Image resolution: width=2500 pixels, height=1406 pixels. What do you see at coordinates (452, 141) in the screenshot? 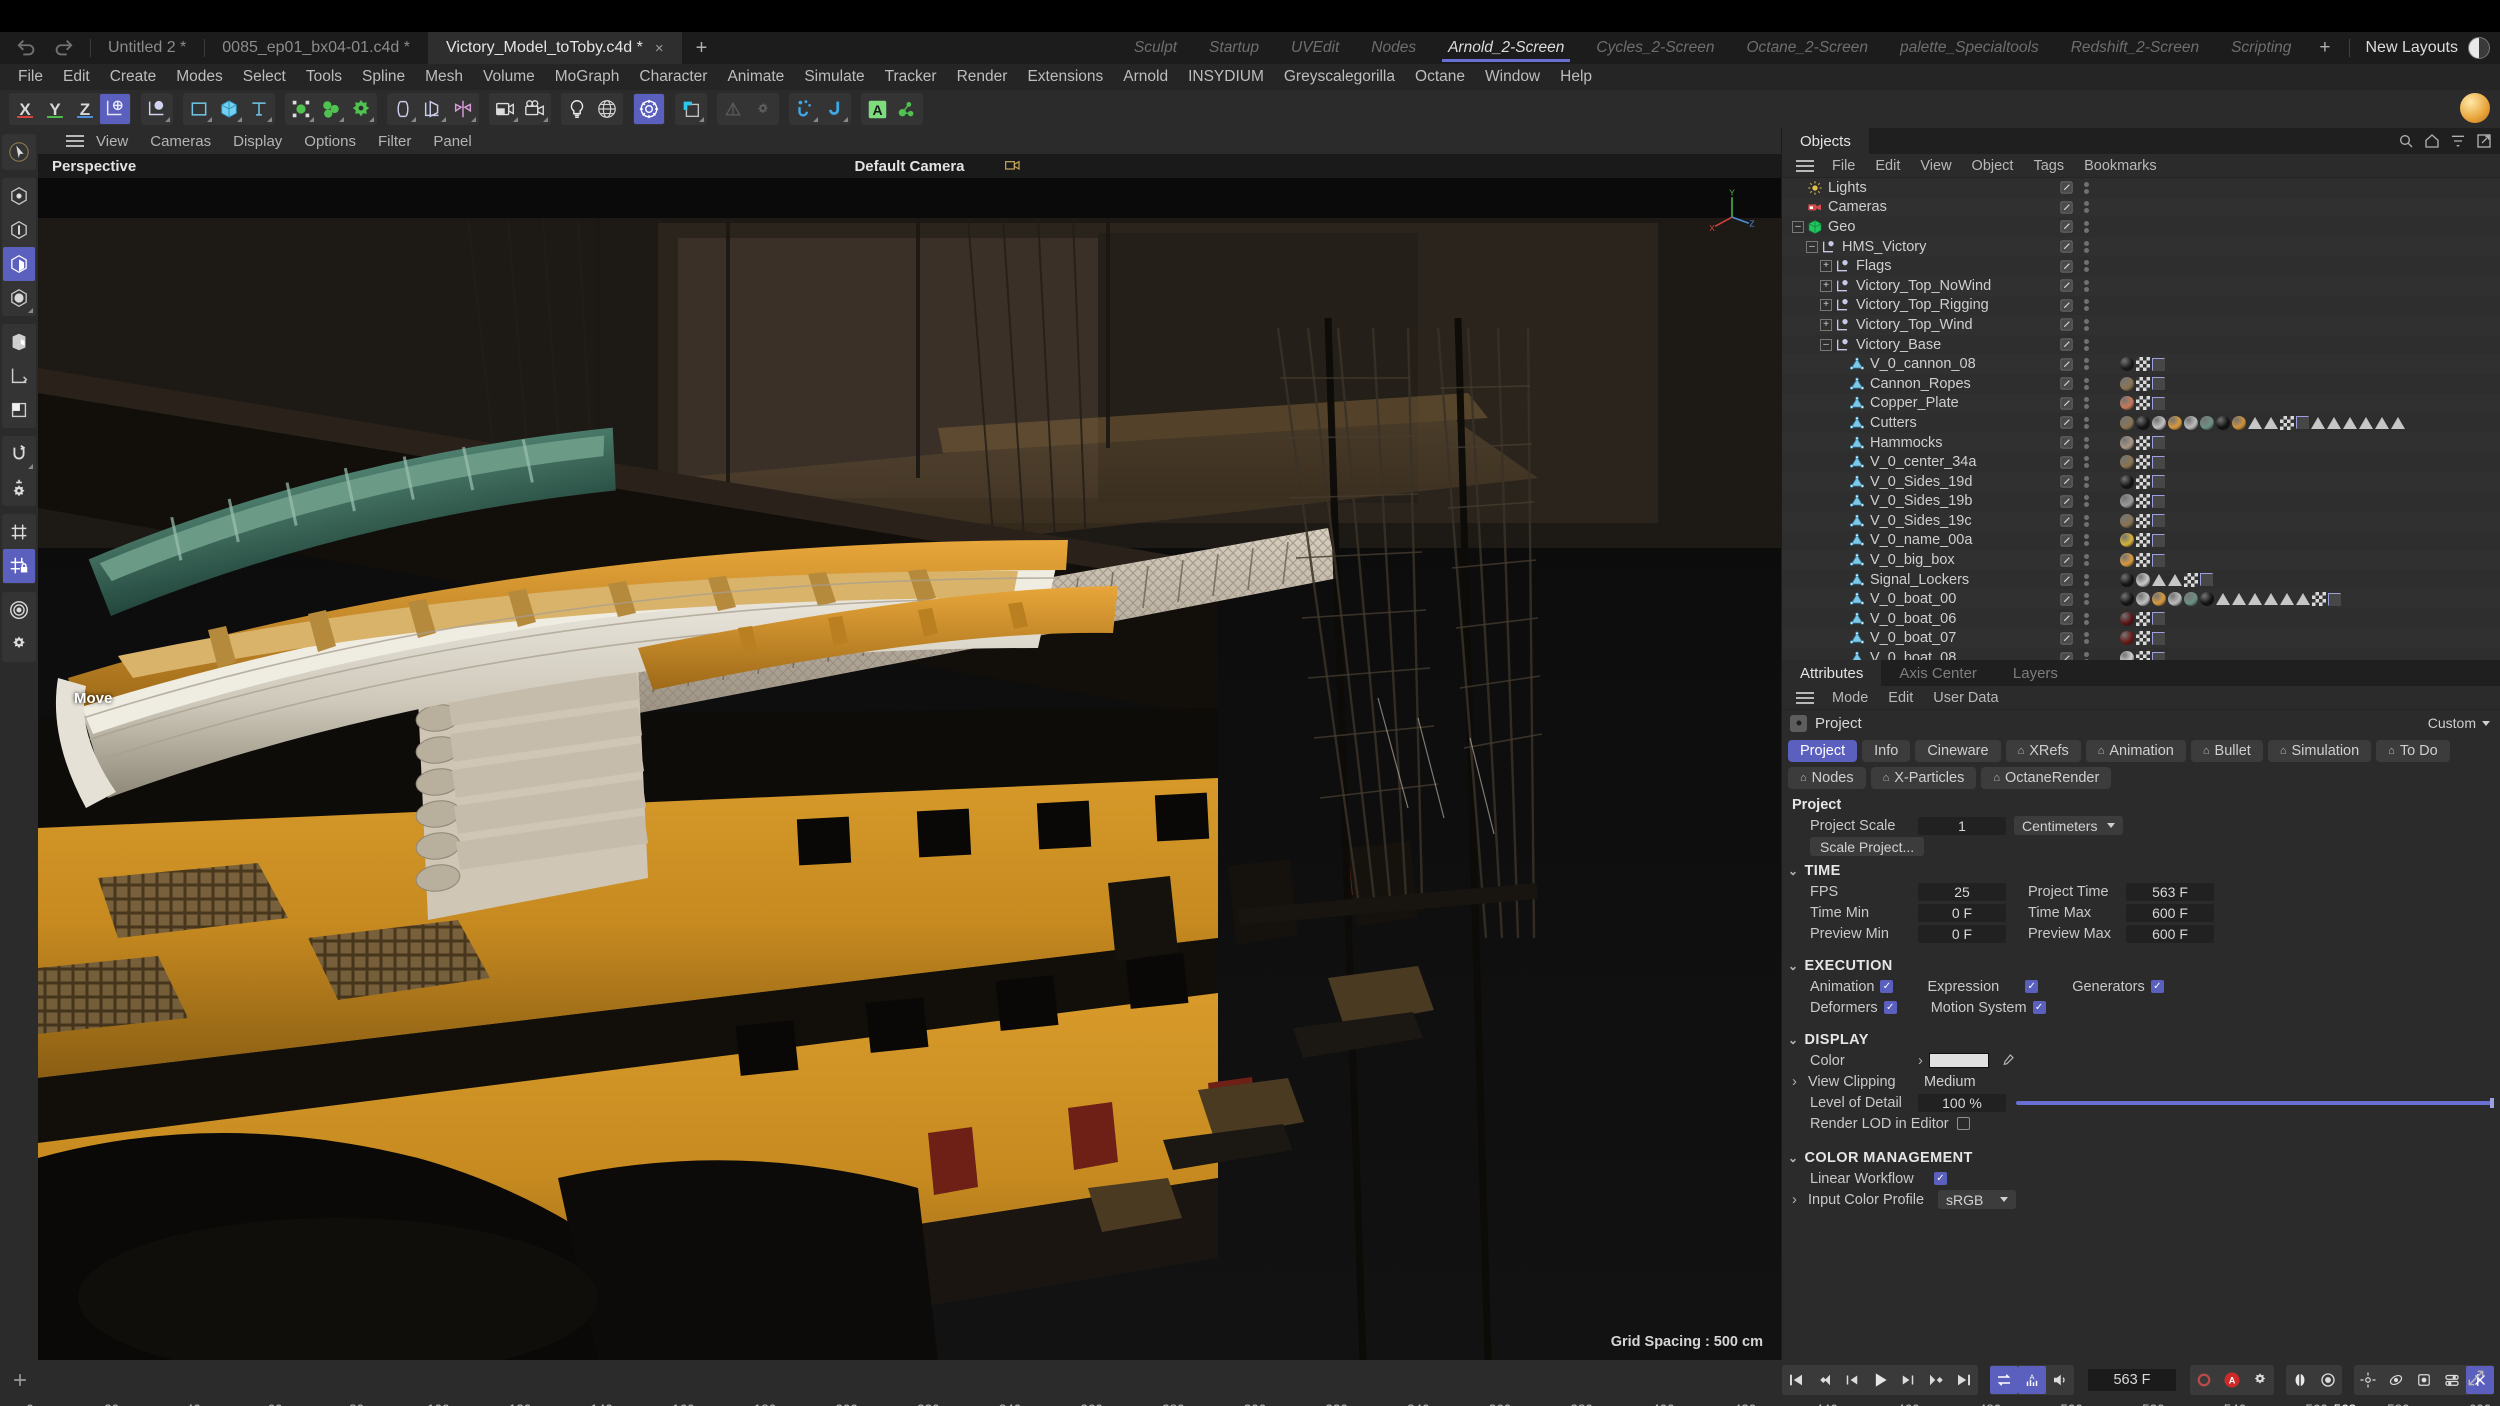
I see `viewport-menu-panel: Panel` at bounding box center [452, 141].